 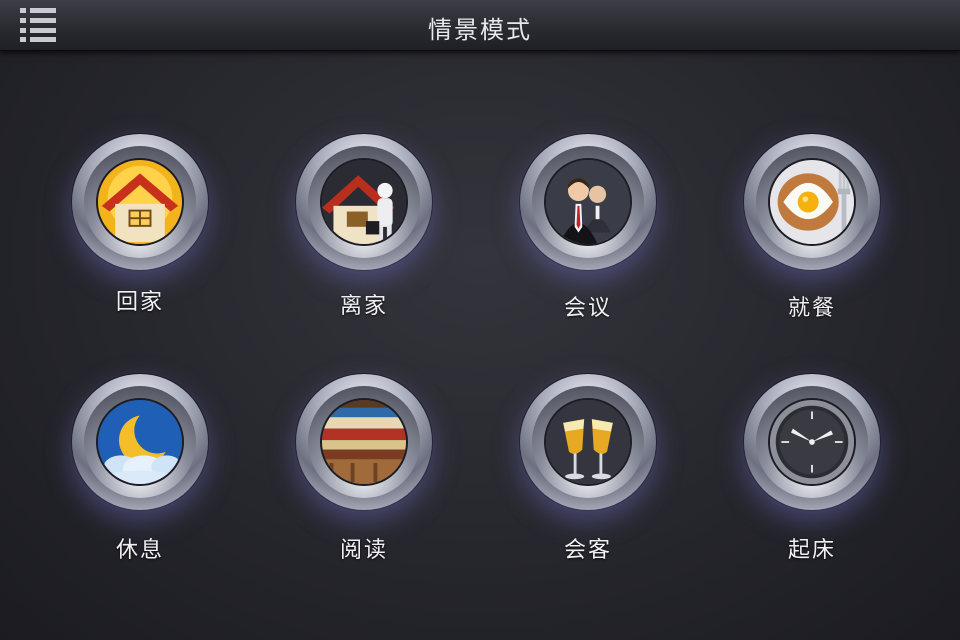 What do you see at coordinates (811, 308) in the screenshot?
I see `scene-label: 就餐` at bounding box center [811, 308].